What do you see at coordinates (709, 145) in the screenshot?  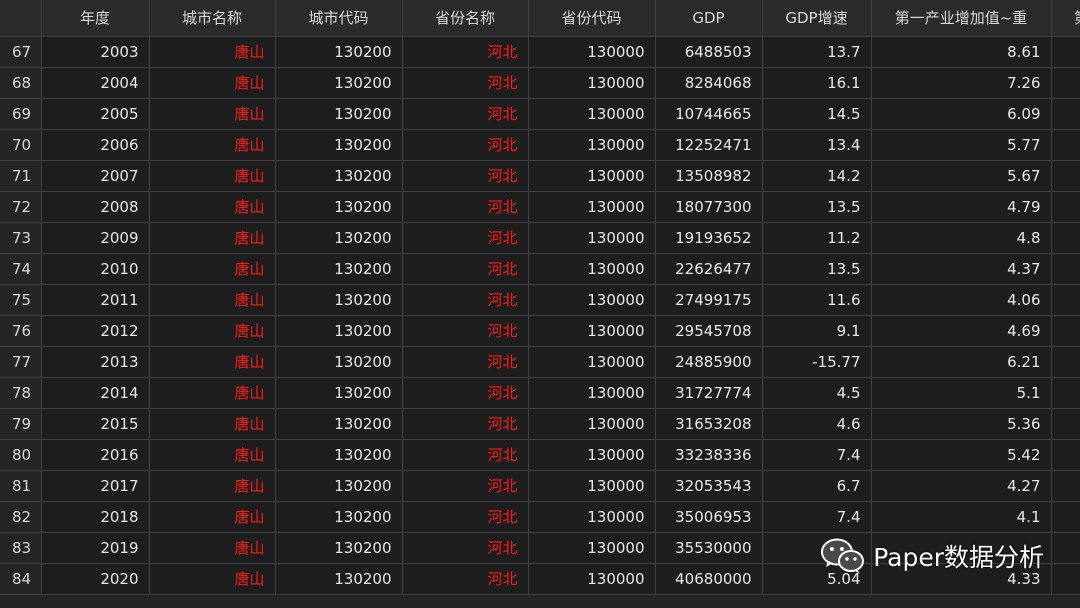 I see `cell-gdp: 12252471` at bounding box center [709, 145].